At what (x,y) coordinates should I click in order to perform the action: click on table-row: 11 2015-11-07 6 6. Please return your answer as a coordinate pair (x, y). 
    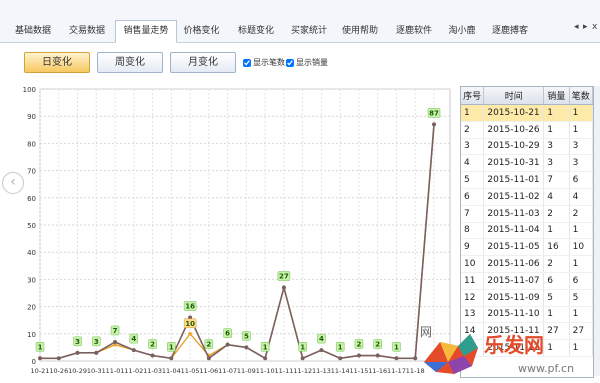
    Looking at the image, I should click on (527, 281).